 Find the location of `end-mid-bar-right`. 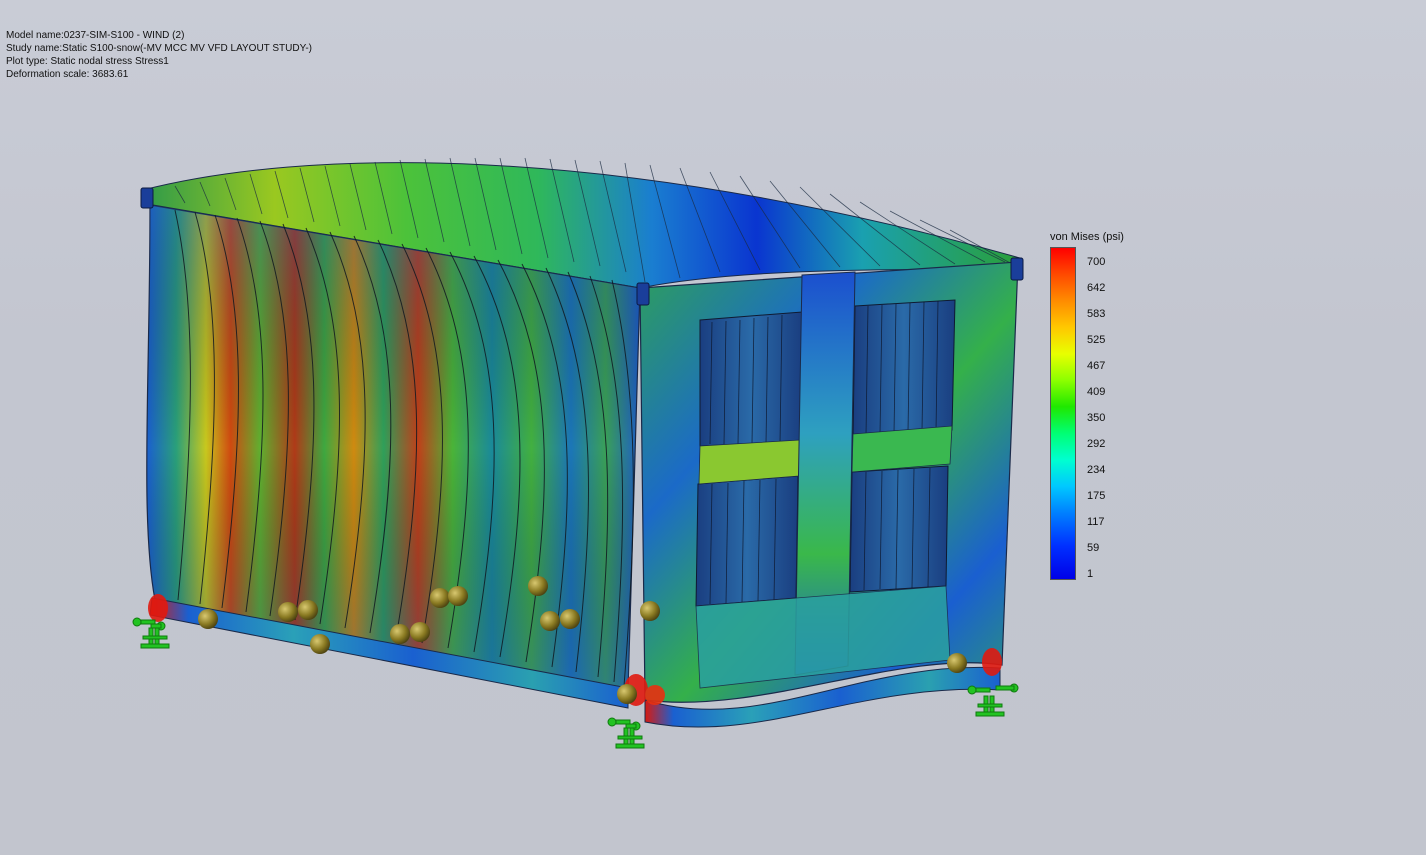

end-mid-bar-right is located at coordinates (902, 449).